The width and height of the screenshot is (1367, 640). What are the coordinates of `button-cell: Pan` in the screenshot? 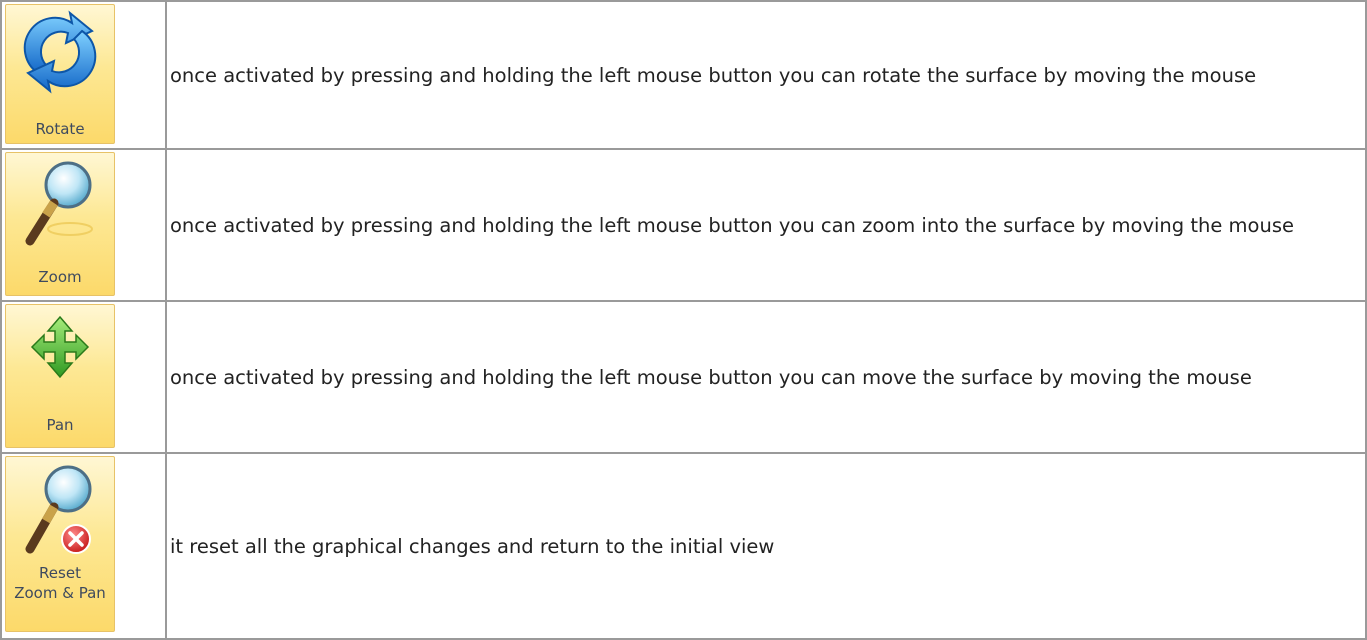 It's located at (83, 377).